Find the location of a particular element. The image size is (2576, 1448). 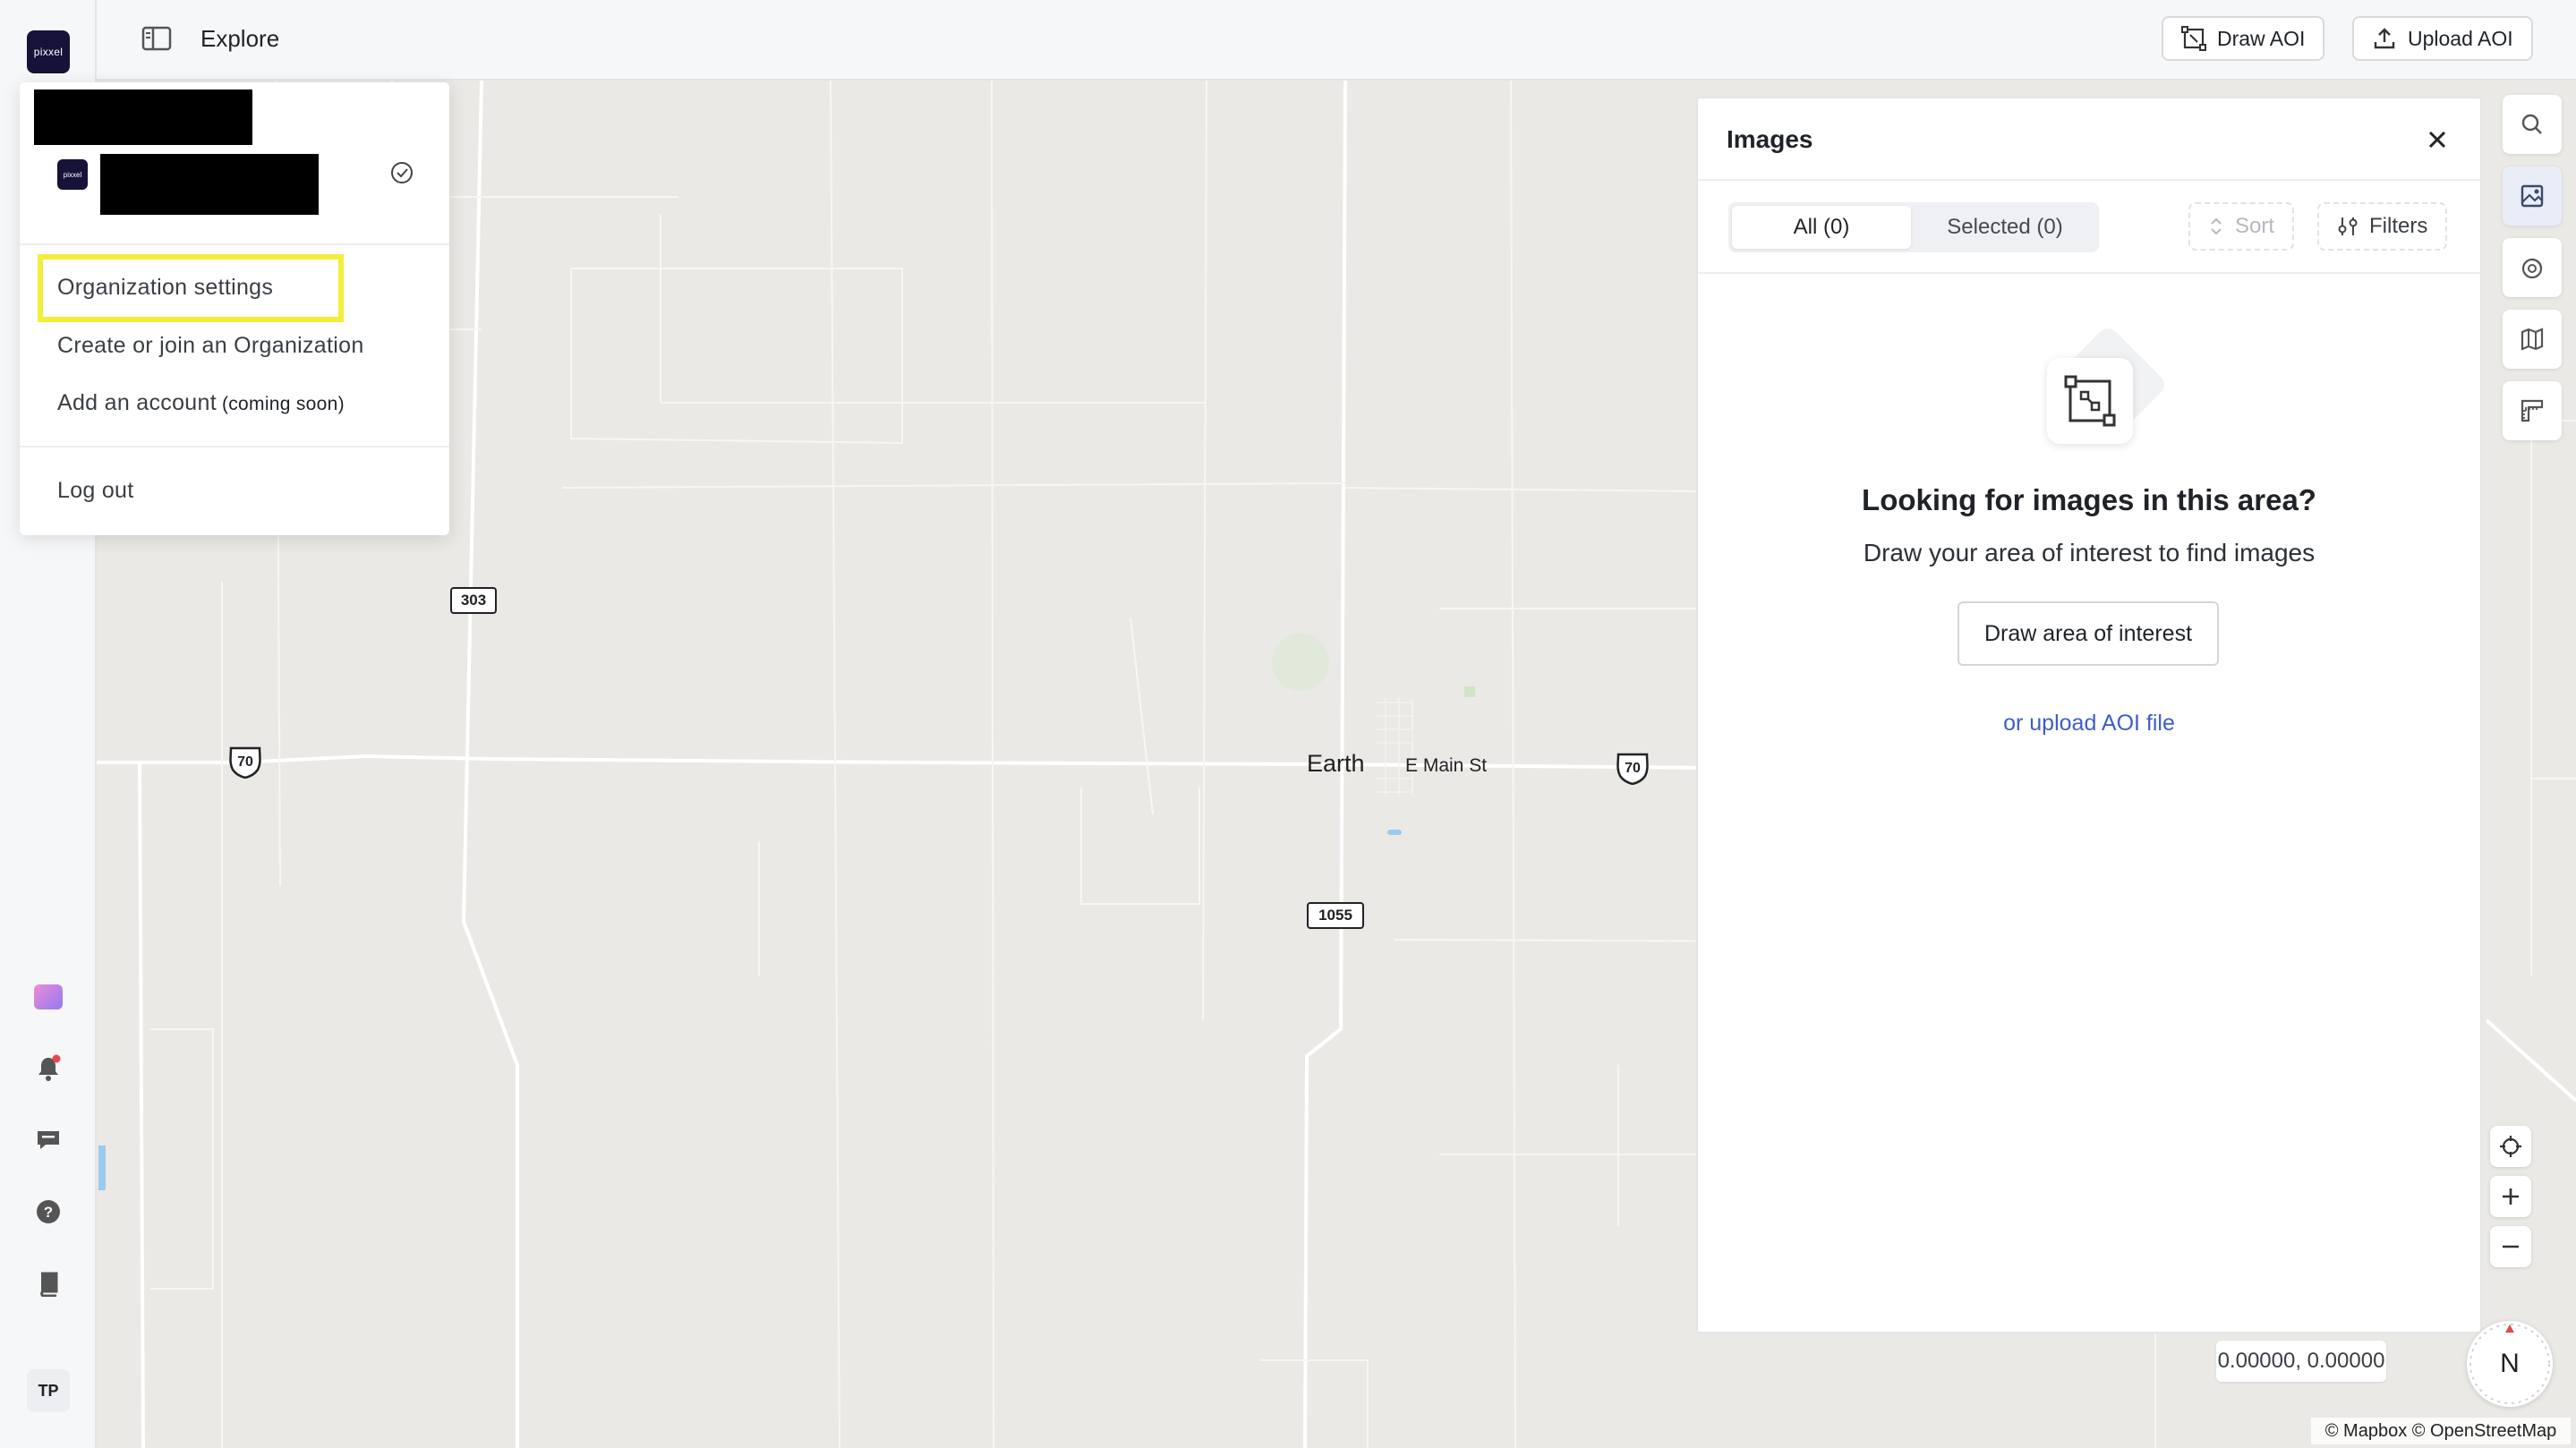

app-logo: pixxel is located at coordinates (48, 51).